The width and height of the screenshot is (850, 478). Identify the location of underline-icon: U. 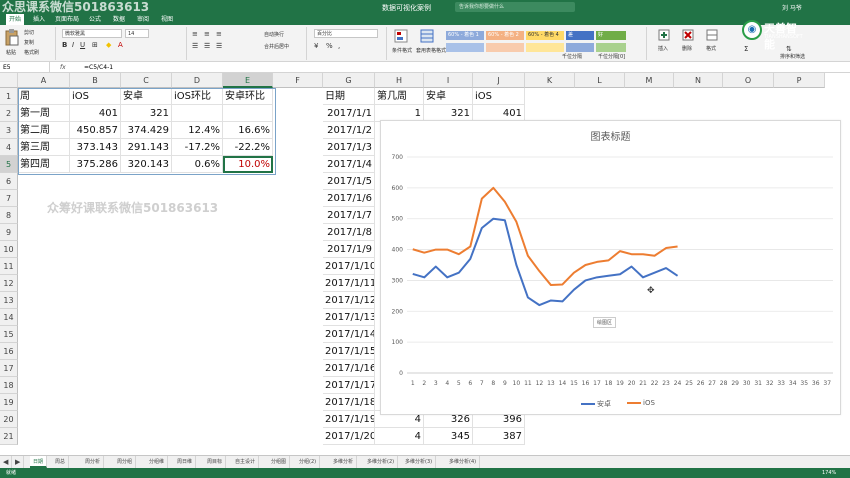
(82, 45).